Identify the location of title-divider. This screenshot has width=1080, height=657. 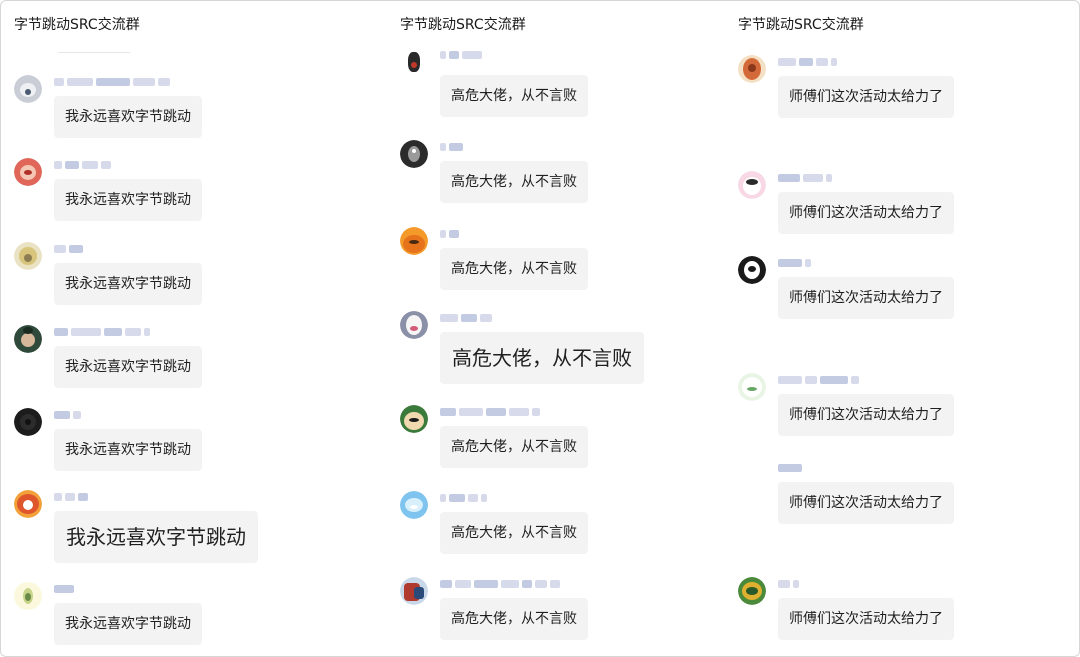
(94, 52).